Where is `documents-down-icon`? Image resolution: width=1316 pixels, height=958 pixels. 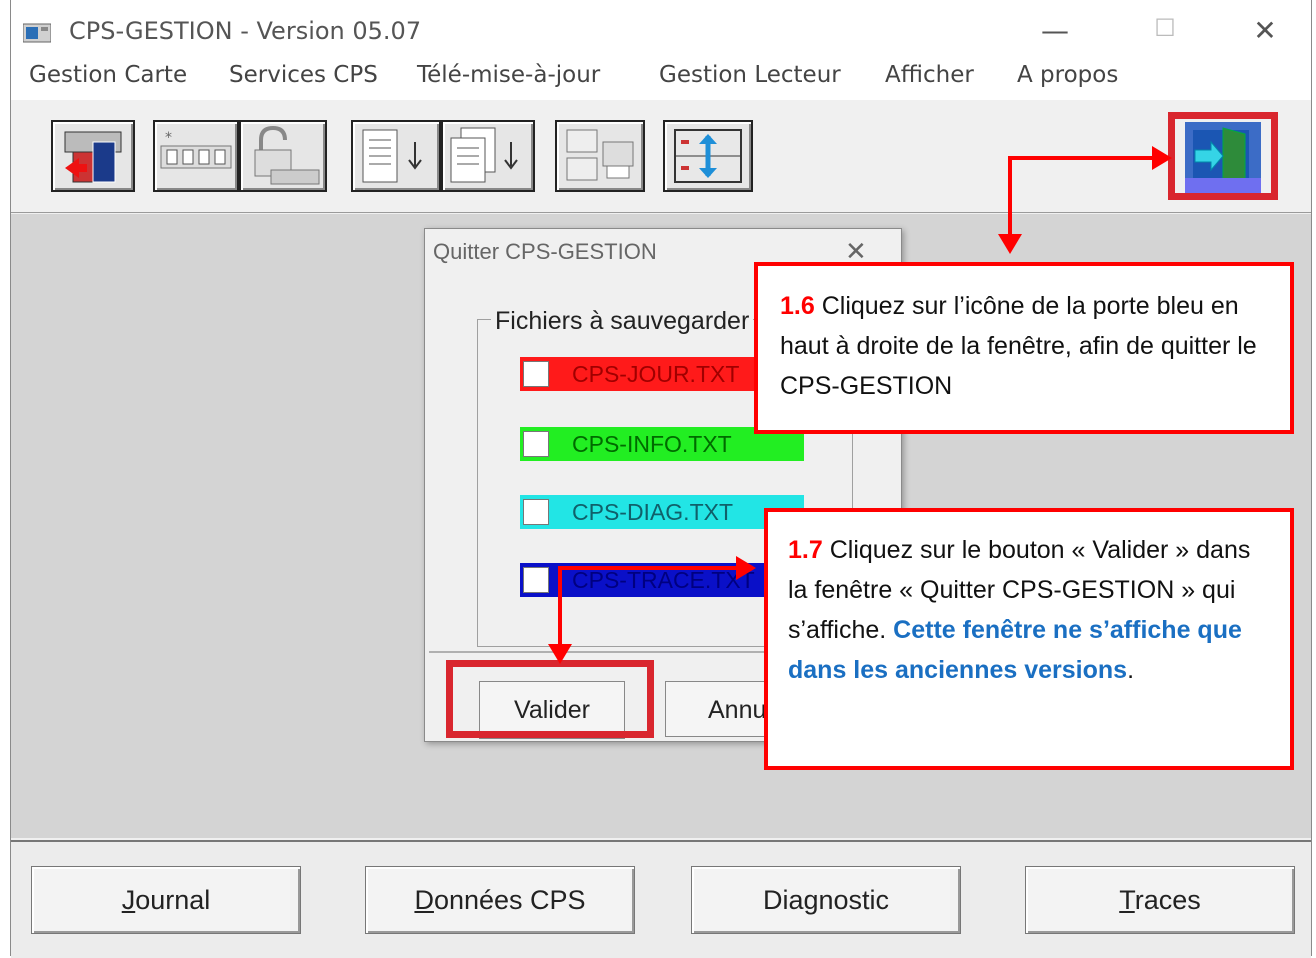
documents-down-icon is located at coordinates (484, 155).